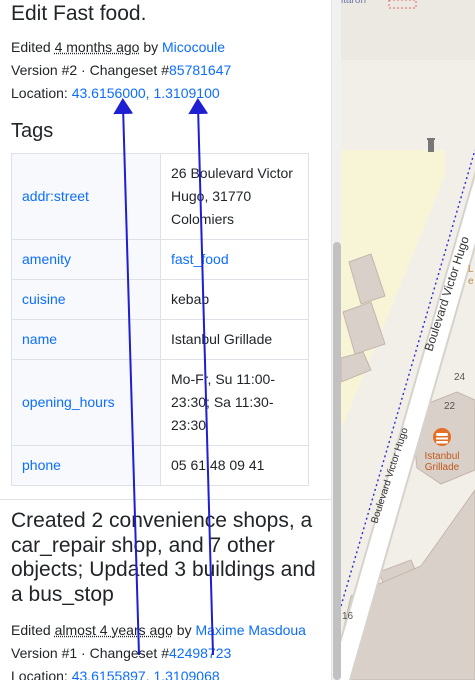 The height and width of the screenshot is (680, 475). What do you see at coordinates (41, 674) in the screenshot?
I see `location-label-2: Location:` at bounding box center [41, 674].